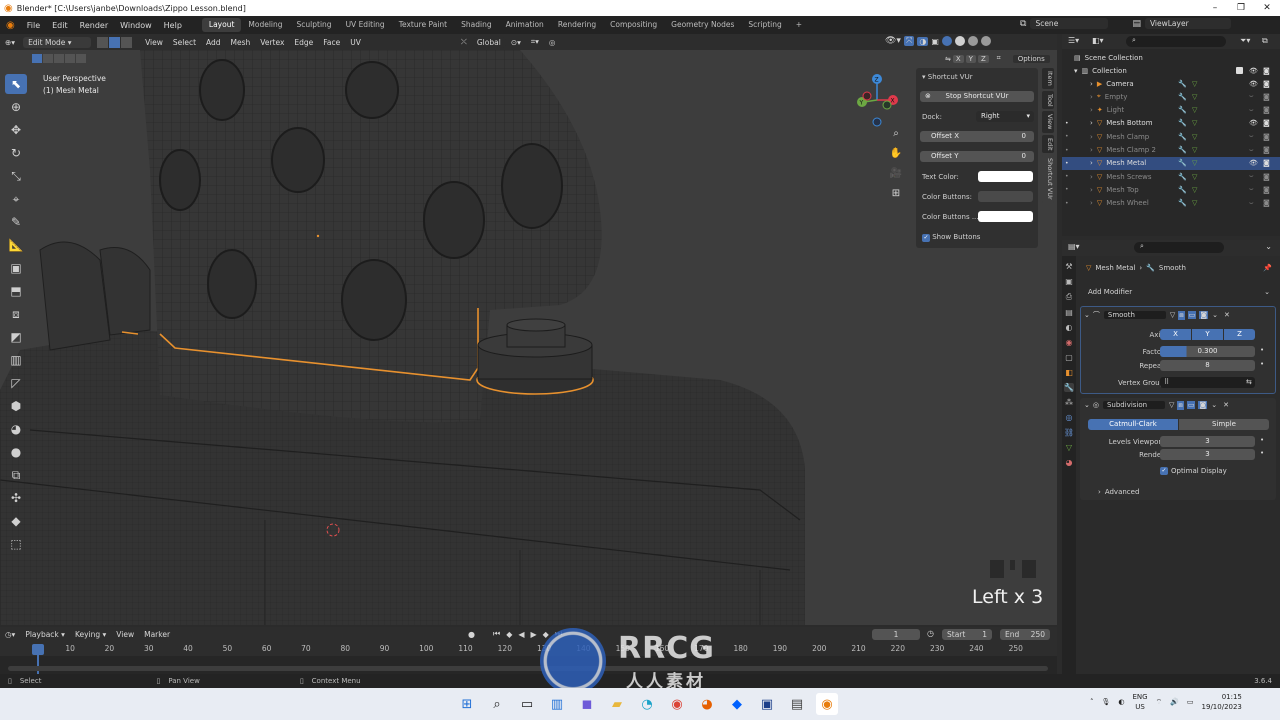 The height and width of the screenshot is (720, 1280). Describe the element at coordinates (951, 237) in the screenshot. I see `show-buttons-checkbox: ✓ Show Buttons` at that location.